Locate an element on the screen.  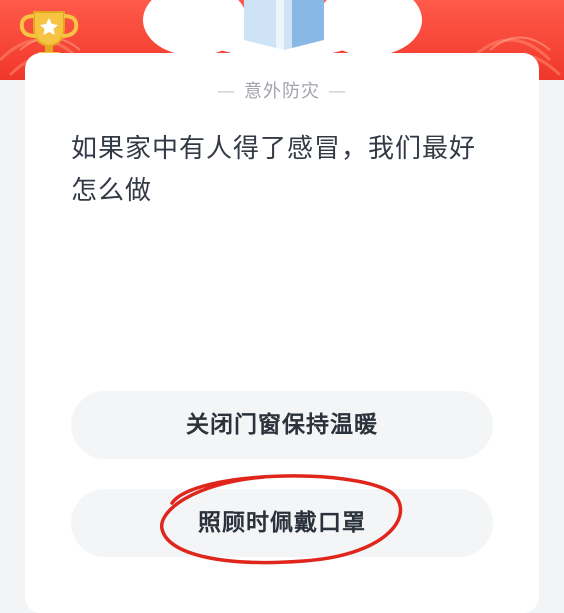
answer-option-2: 照顾时佩戴口罩 is located at coordinates (282, 523).